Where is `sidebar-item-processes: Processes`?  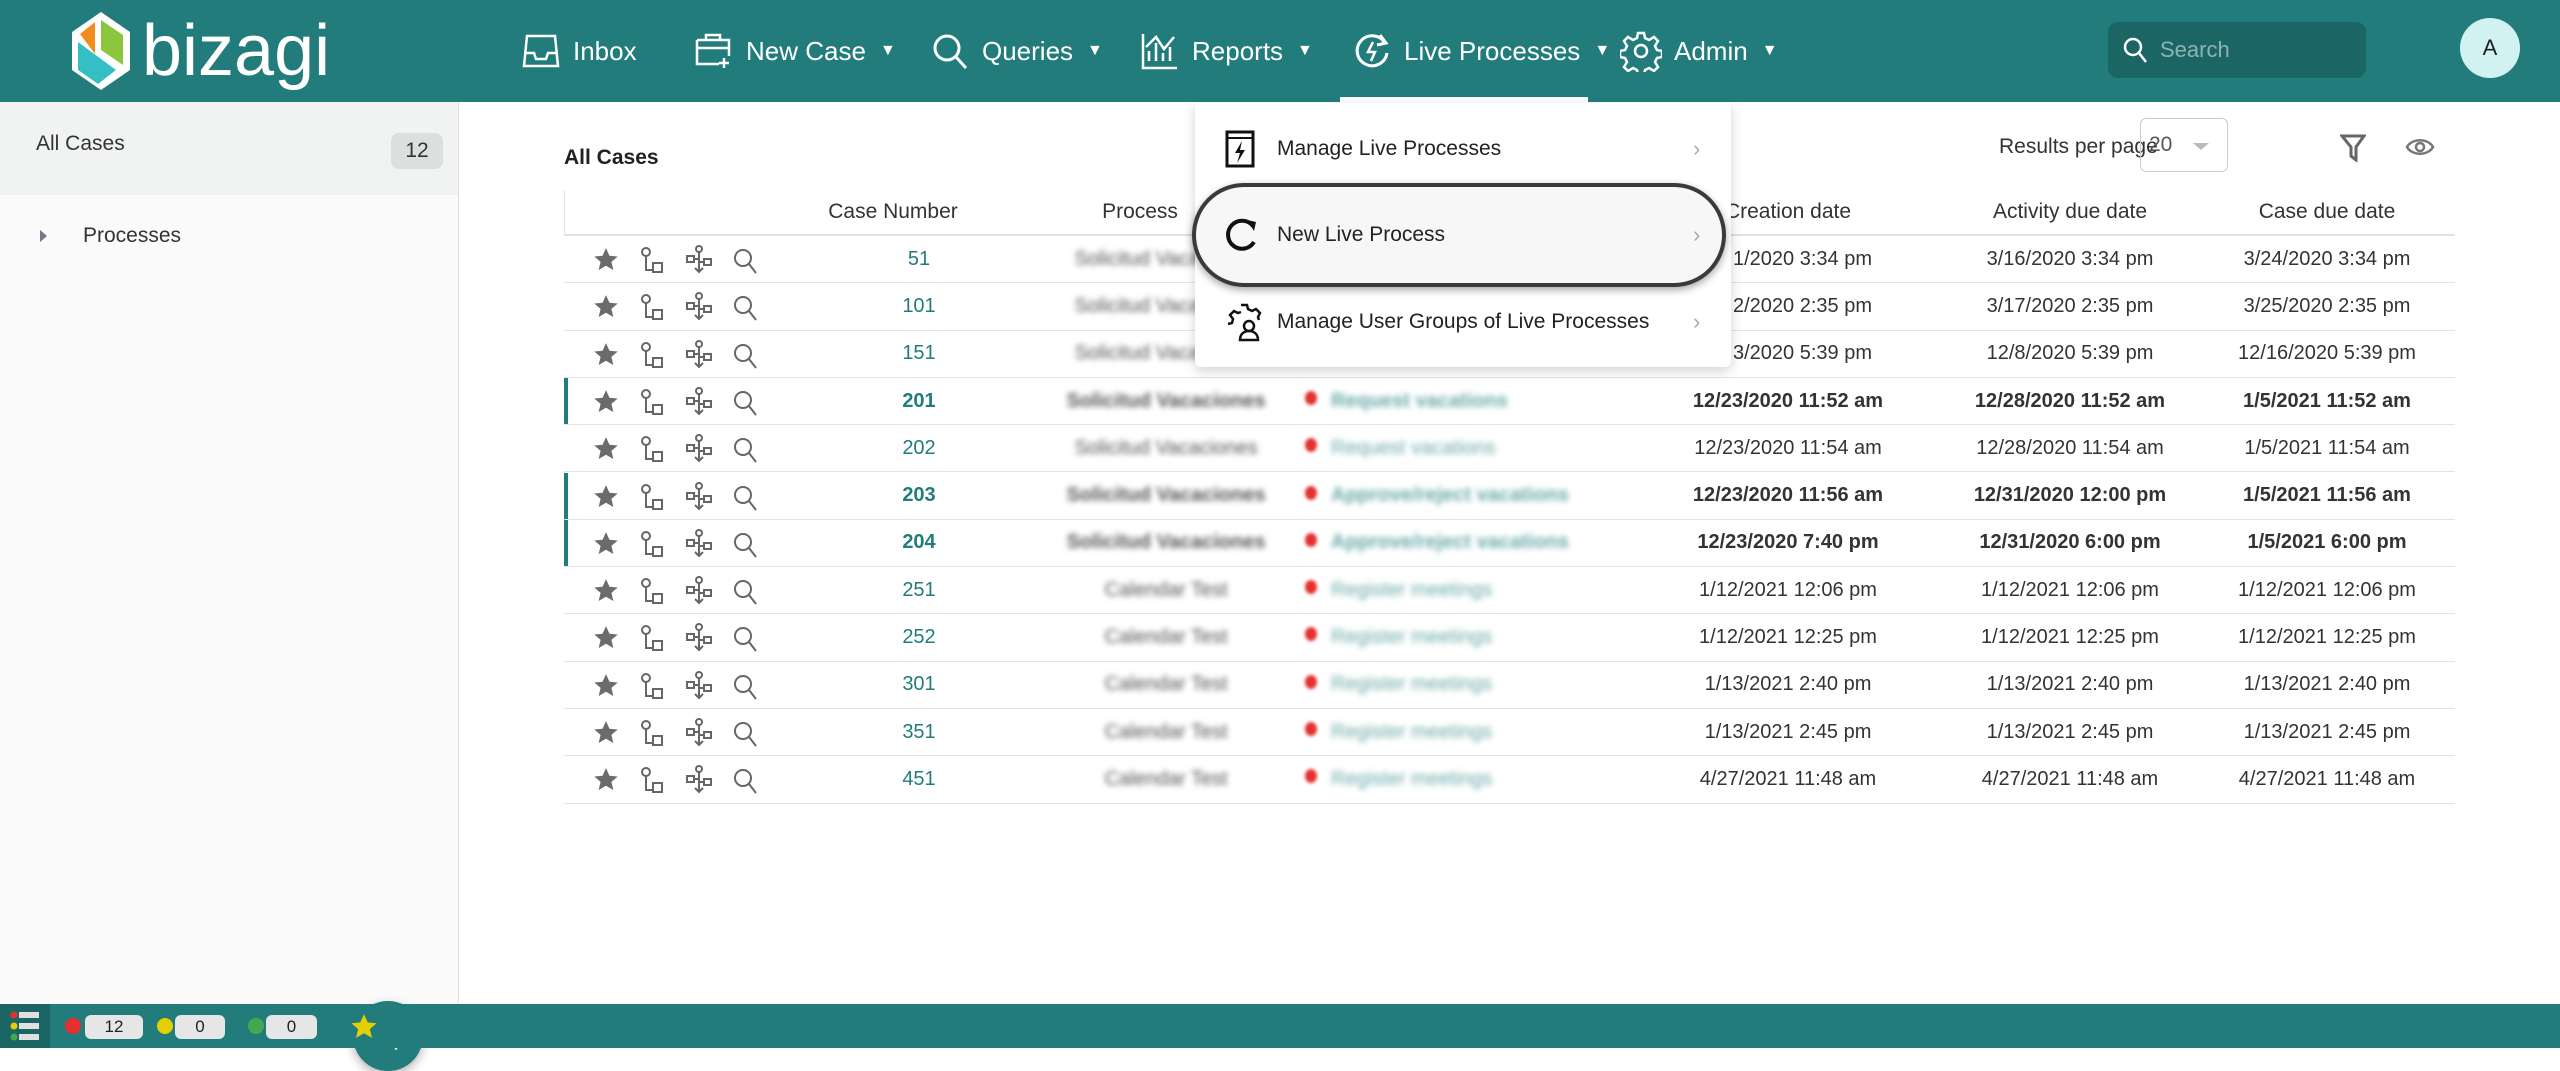
sidebar-item-processes: Processes is located at coordinates (110, 236).